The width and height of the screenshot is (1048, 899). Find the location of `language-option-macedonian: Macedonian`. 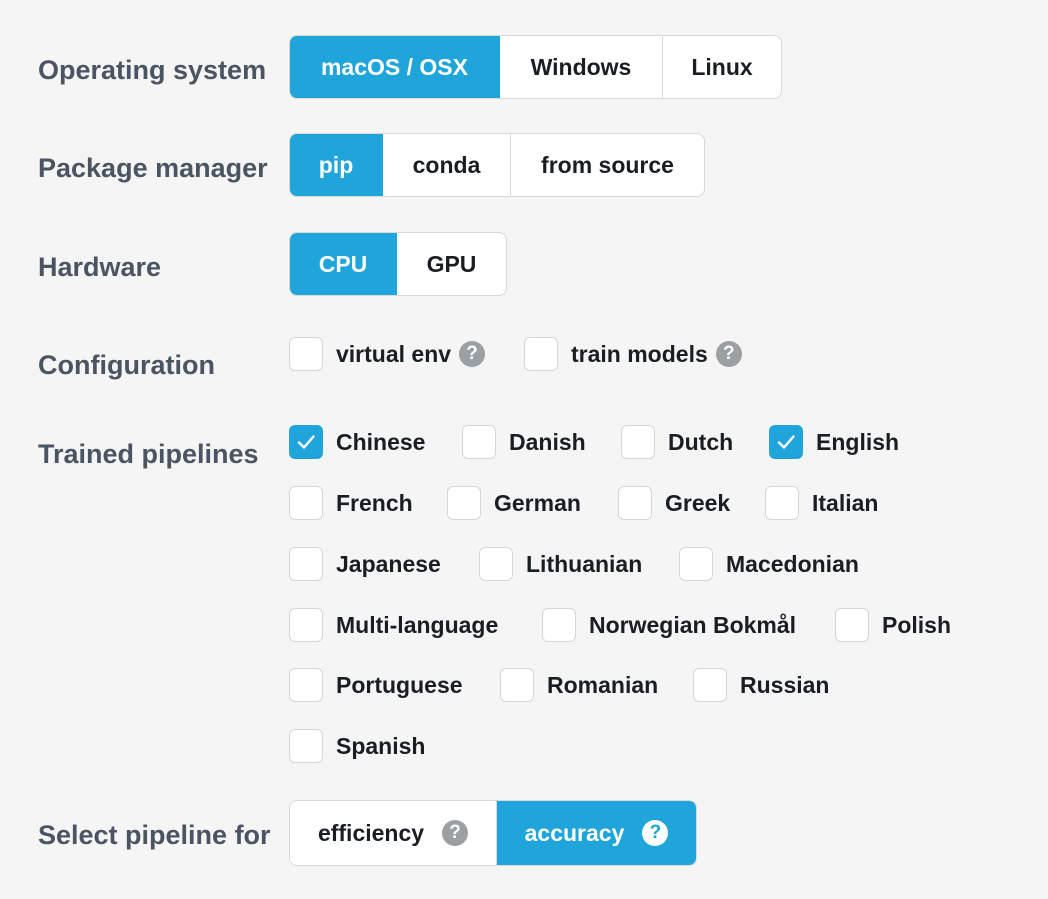

language-option-macedonian: Macedonian is located at coordinates (769, 564).